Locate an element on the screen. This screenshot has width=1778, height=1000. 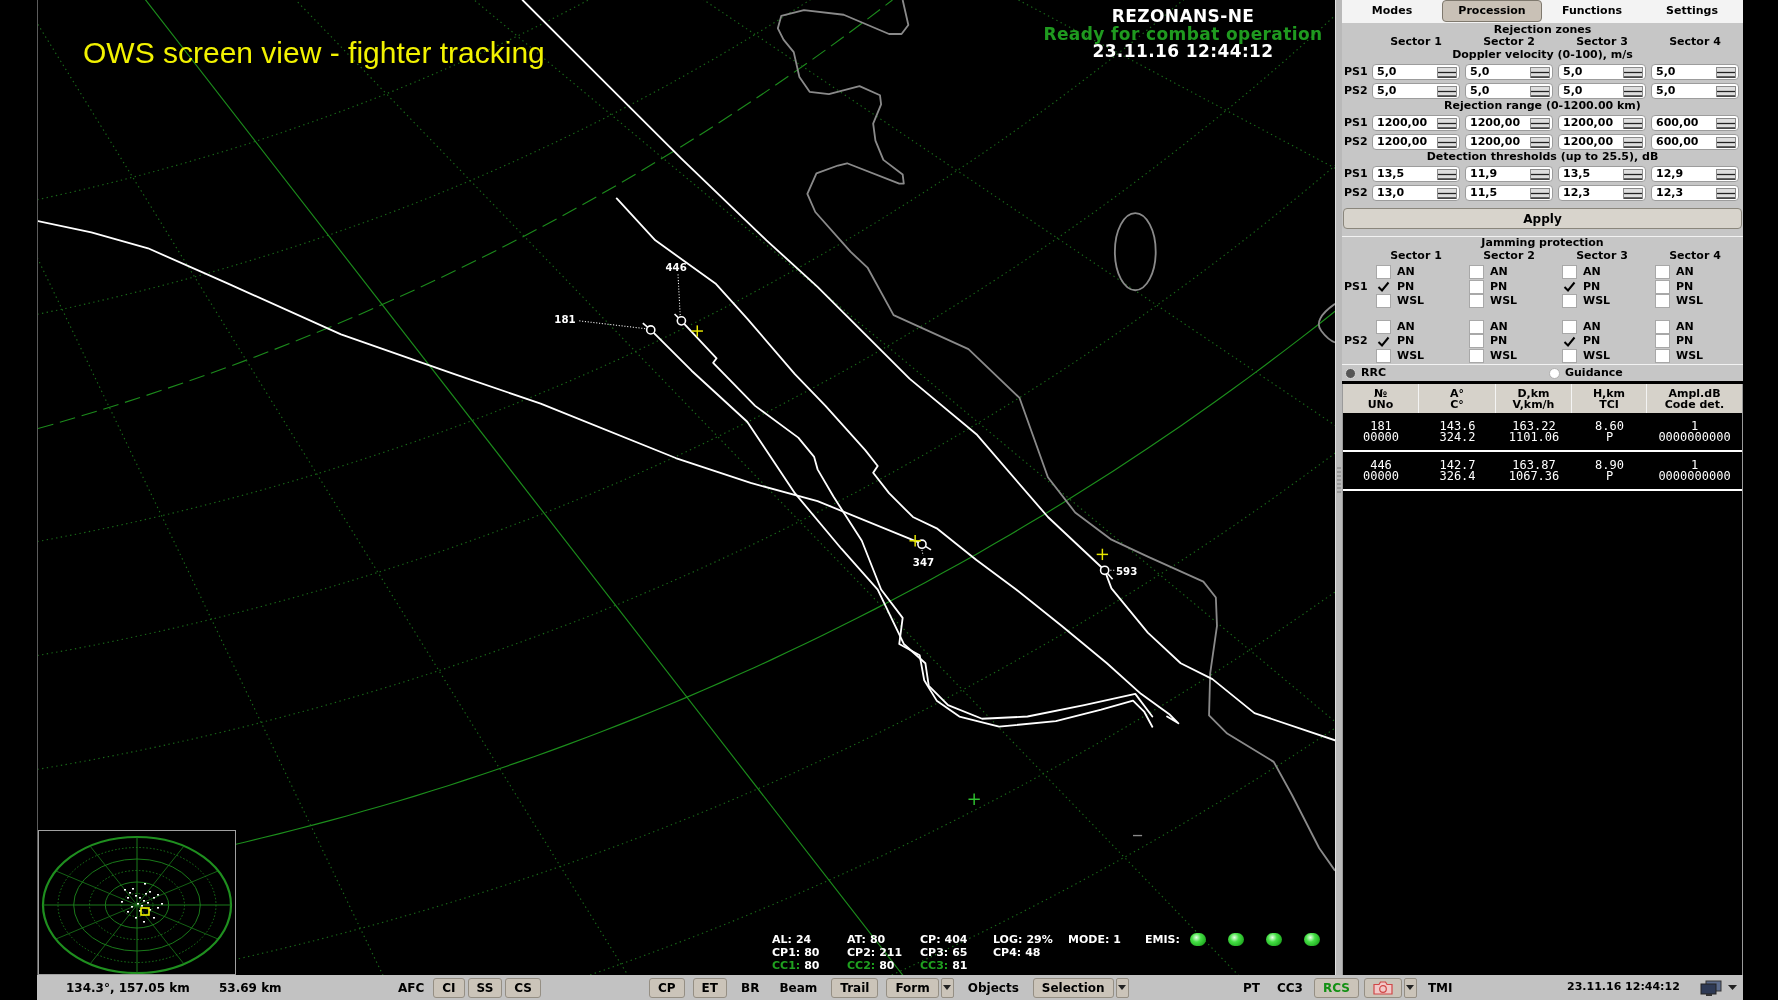
radio-icon is located at coordinates (1554, 373).